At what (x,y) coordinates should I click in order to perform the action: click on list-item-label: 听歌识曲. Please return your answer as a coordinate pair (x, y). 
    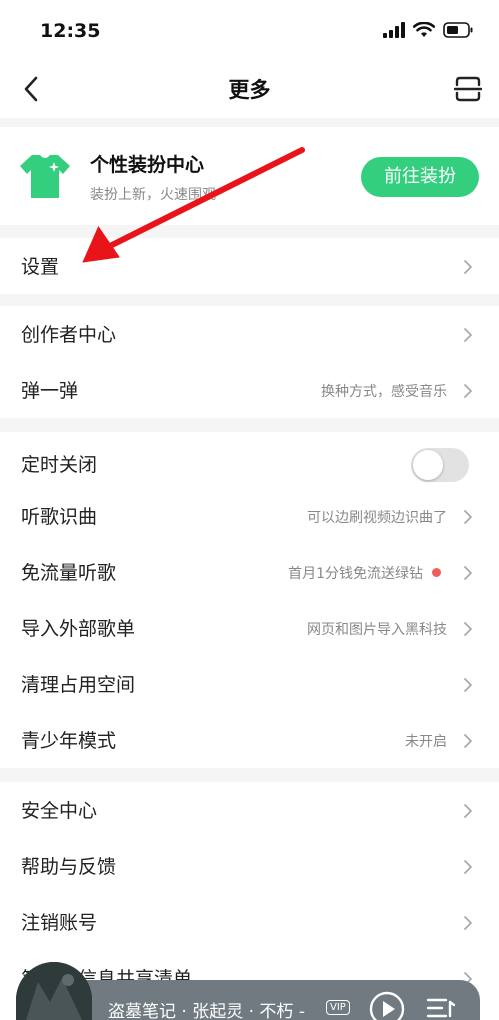
    Looking at the image, I should click on (59, 517).